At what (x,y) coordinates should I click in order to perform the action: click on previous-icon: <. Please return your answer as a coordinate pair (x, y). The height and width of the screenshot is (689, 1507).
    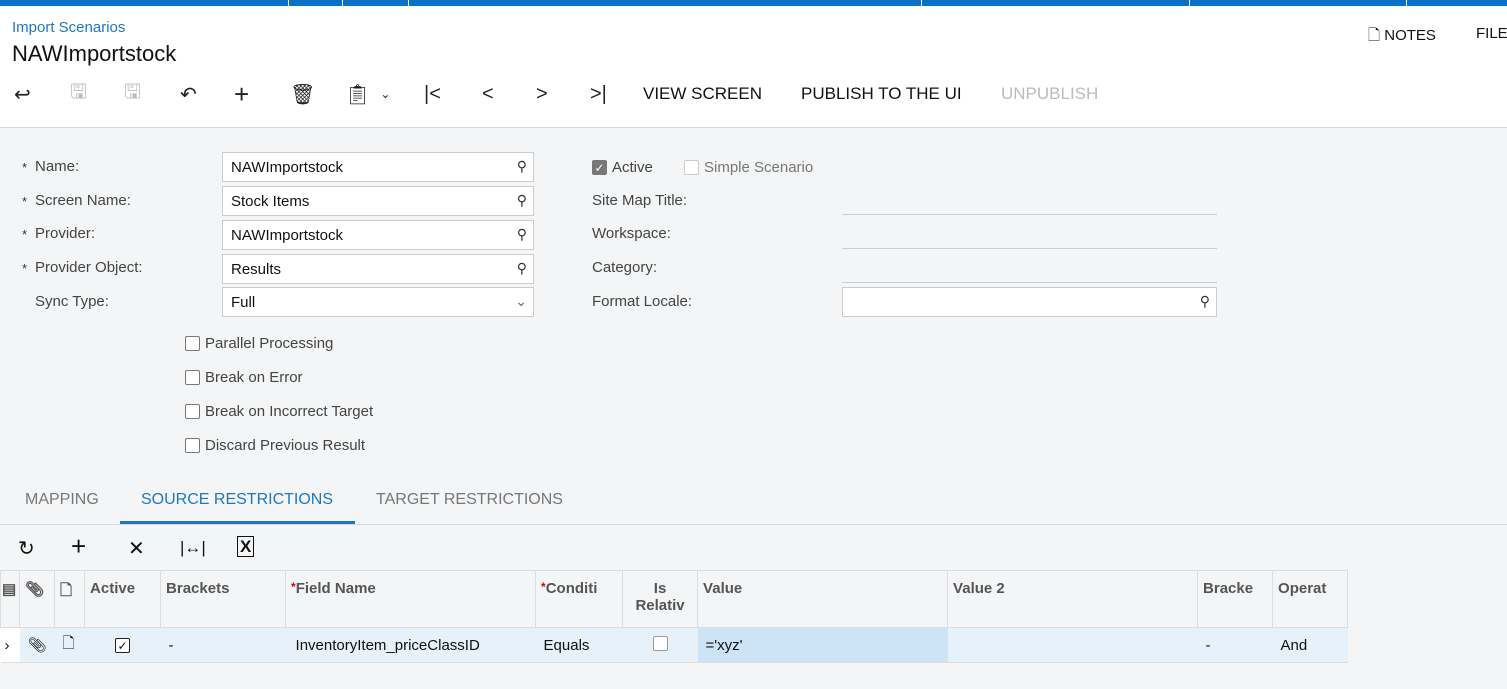
    Looking at the image, I should click on (488, 94).